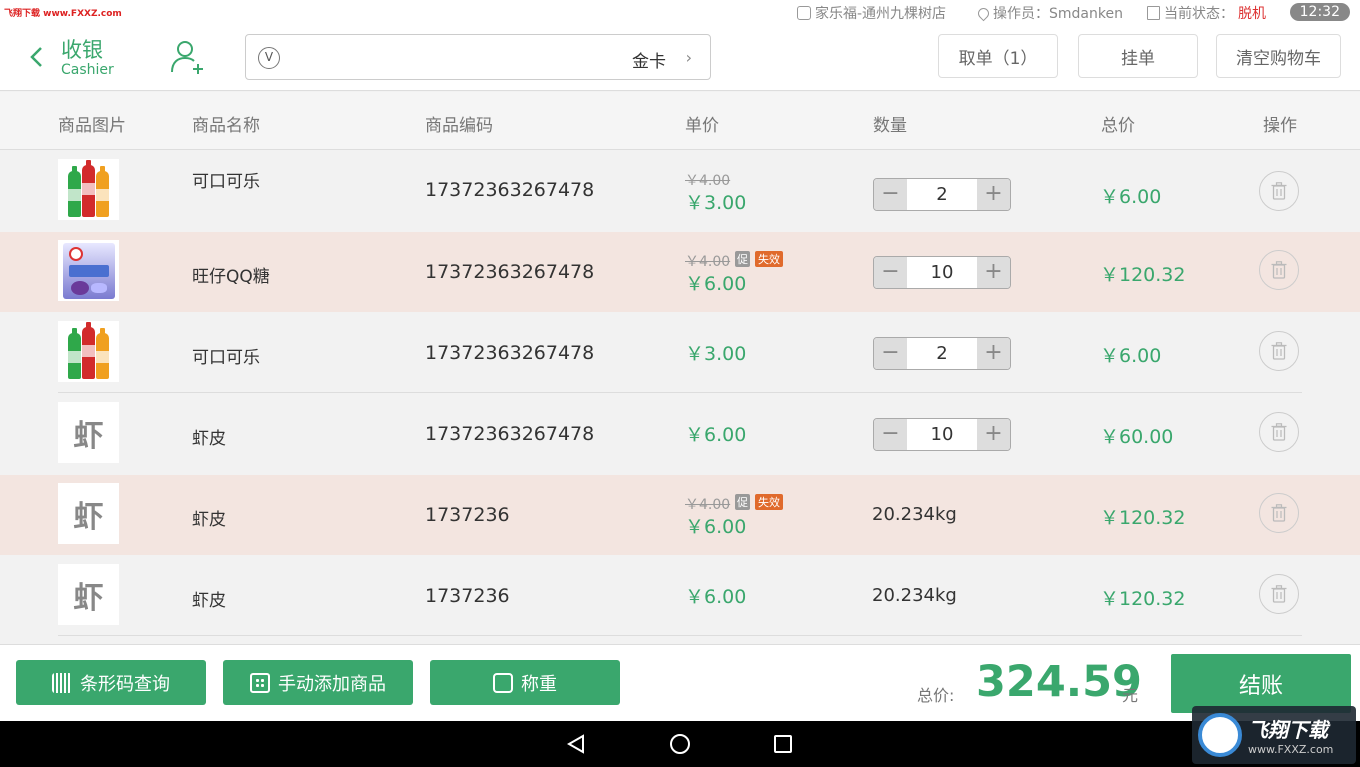 The height and width of the screenshot is (767, 1360). What do you see at coordinates (111, 682) in the screenshot?
I see `barcode-search-button: 条形码查询` at bounding box center [111, 682].